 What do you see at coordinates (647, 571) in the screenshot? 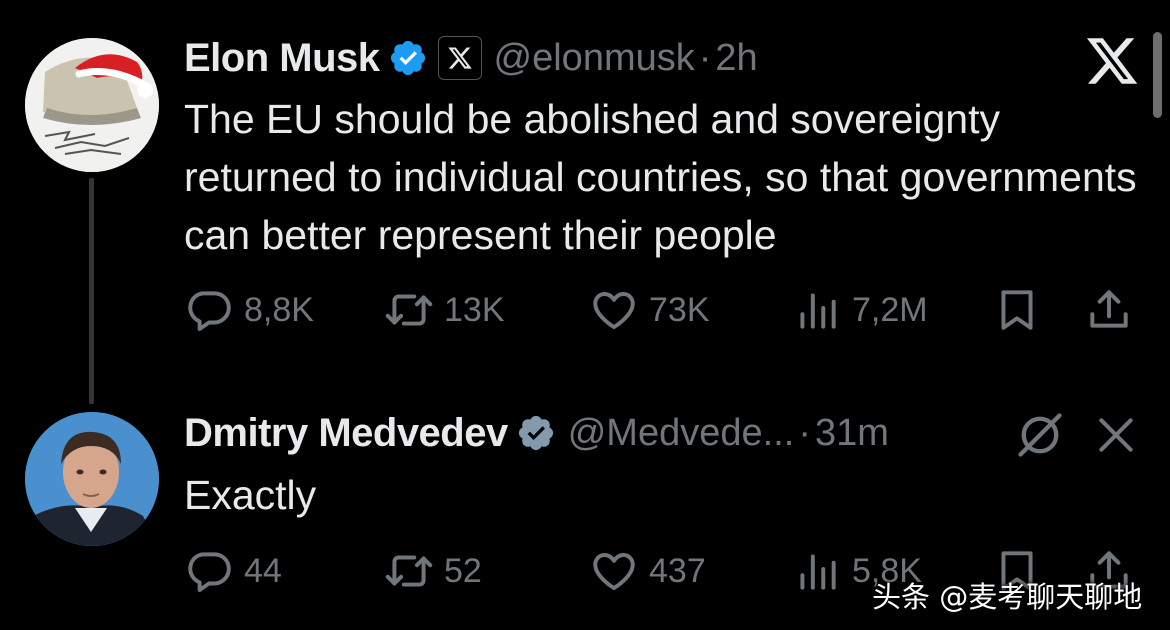
I see `like-button: 437` at bounding box center [647, 571].